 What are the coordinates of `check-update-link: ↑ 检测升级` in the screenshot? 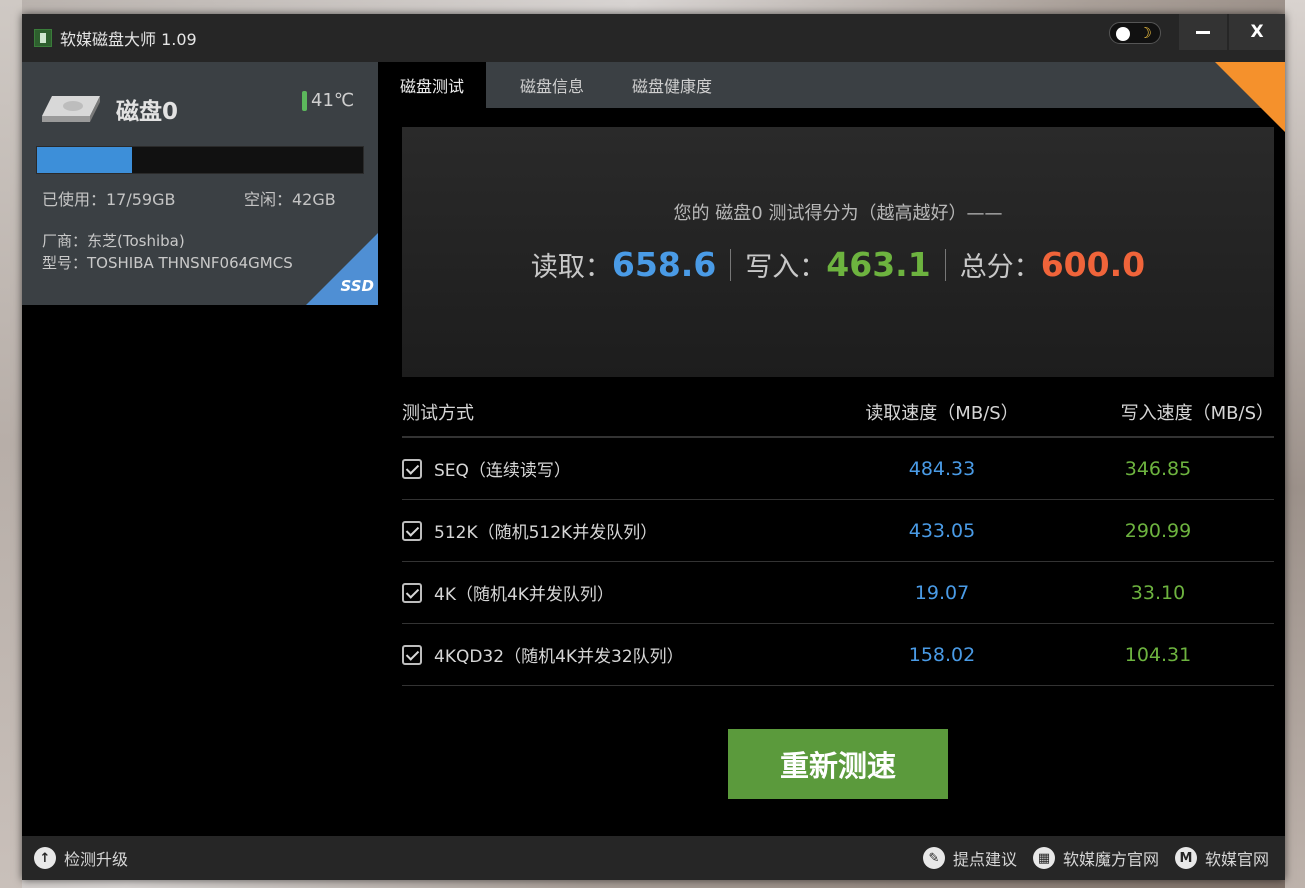 It's located at (81, 858).